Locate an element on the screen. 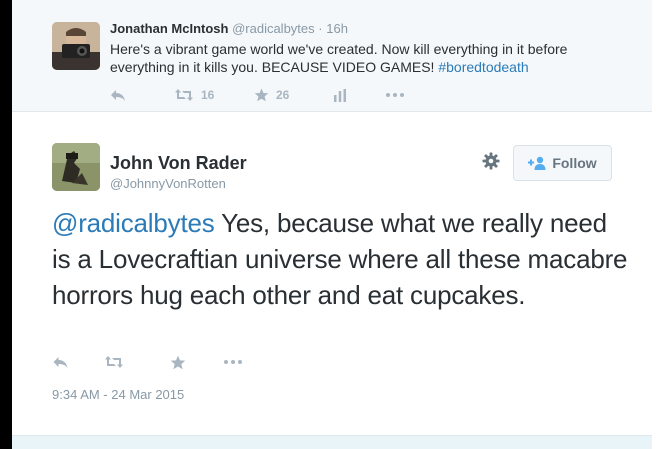 Image resolution: width=664 pixels, height=449 pixels. user-handle: @JohnnyVonRotten is located at coordinates (168, 183).